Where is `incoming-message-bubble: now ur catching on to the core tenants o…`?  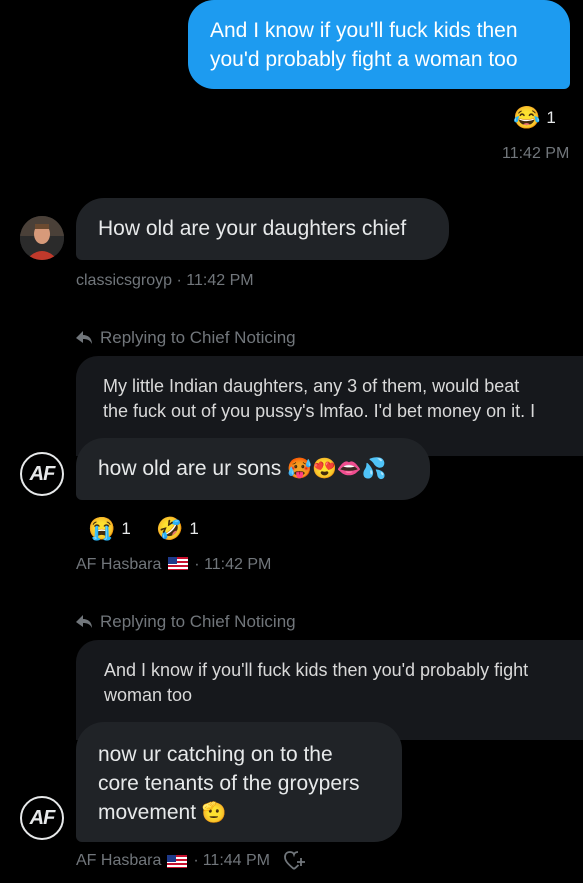 incoming-message-bubble: now ur catching on to the core tenants o… is located at coordinates (239, 782).